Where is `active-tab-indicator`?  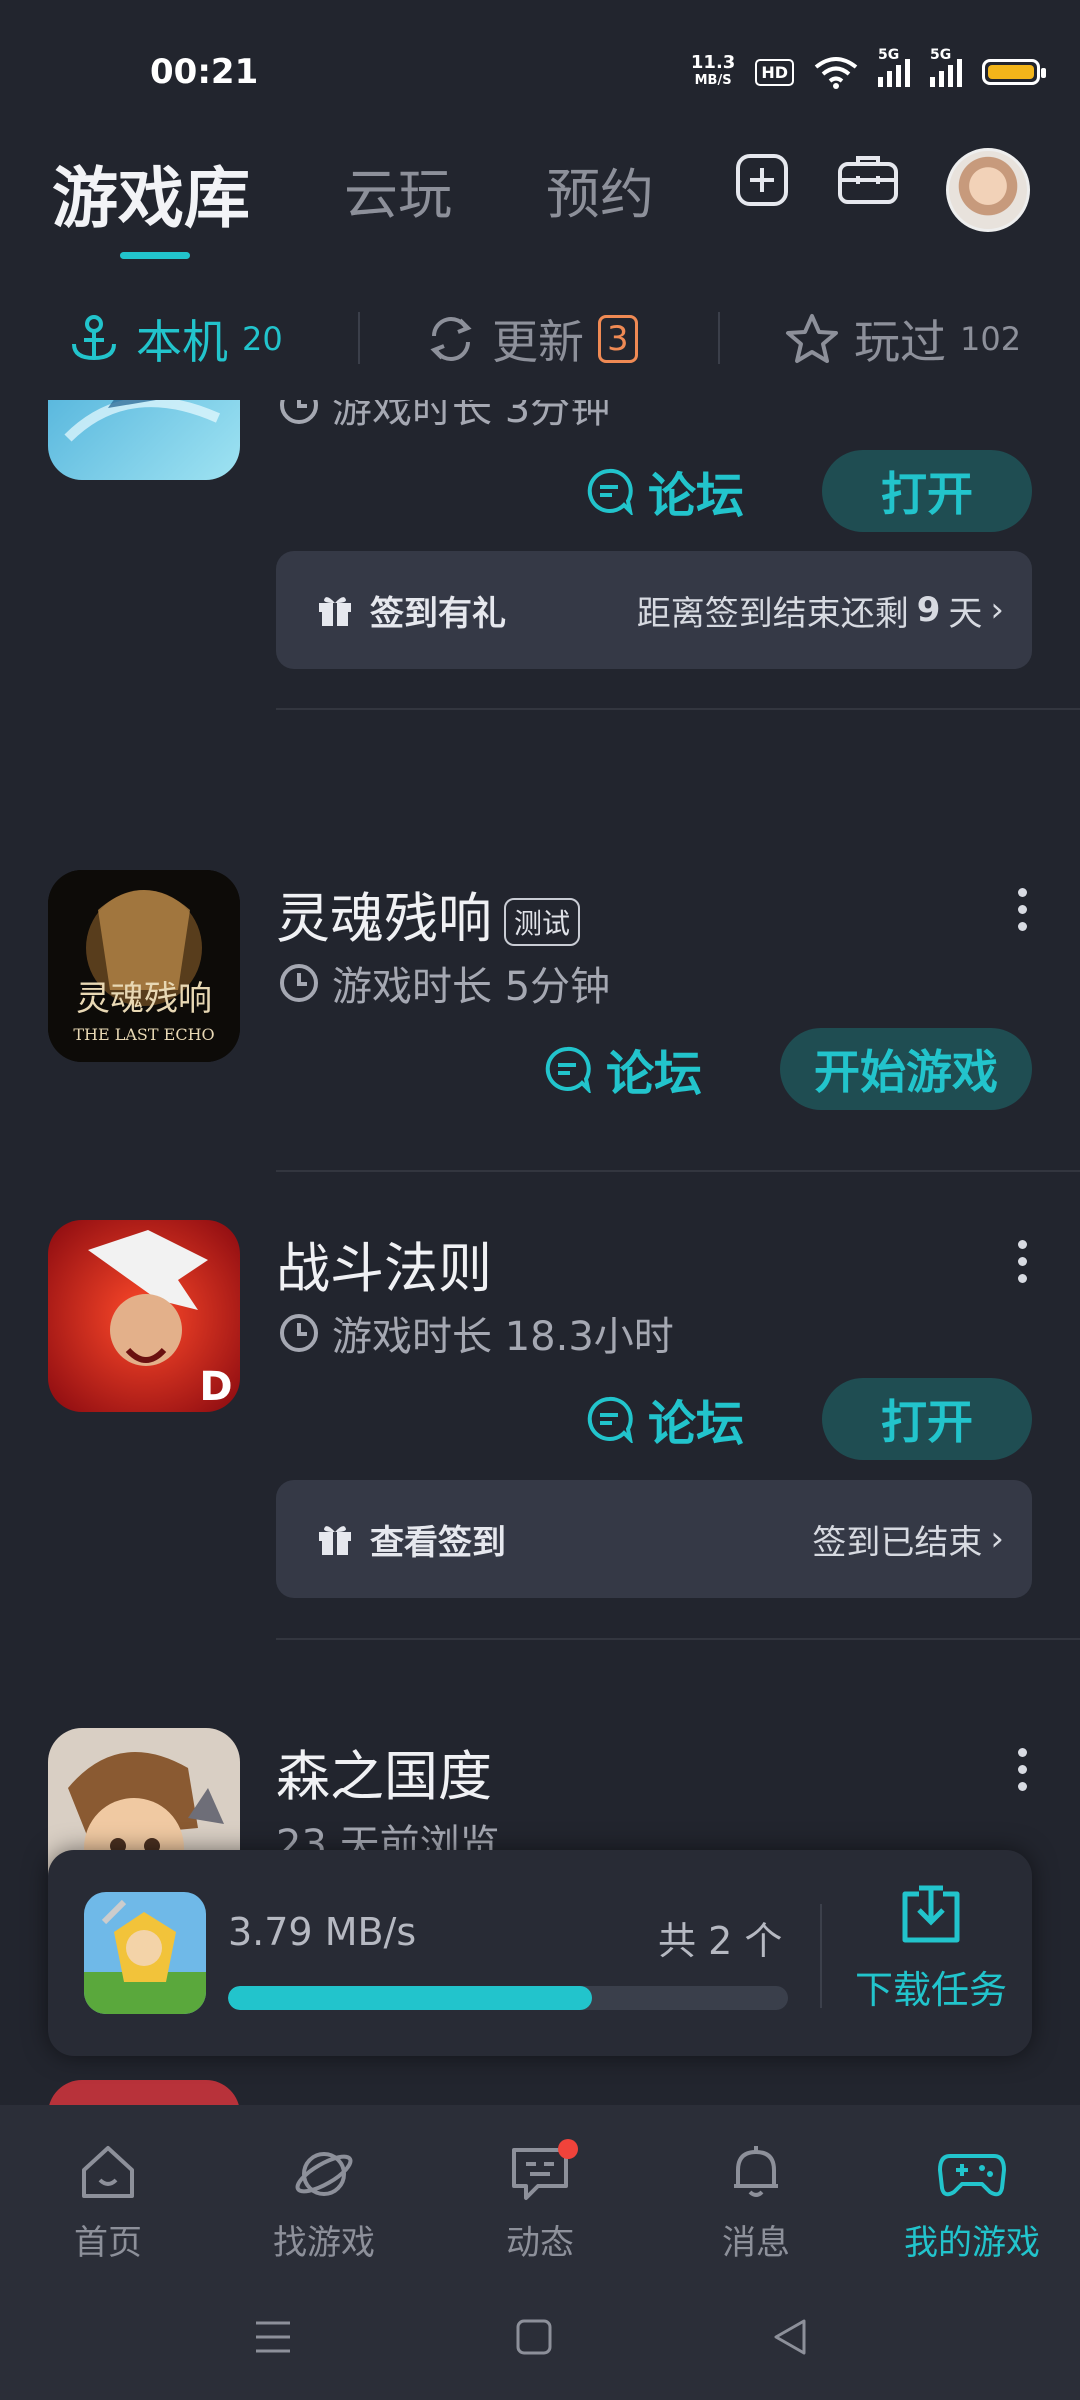
active-tab-indicator is located at coordinates (155, 255).